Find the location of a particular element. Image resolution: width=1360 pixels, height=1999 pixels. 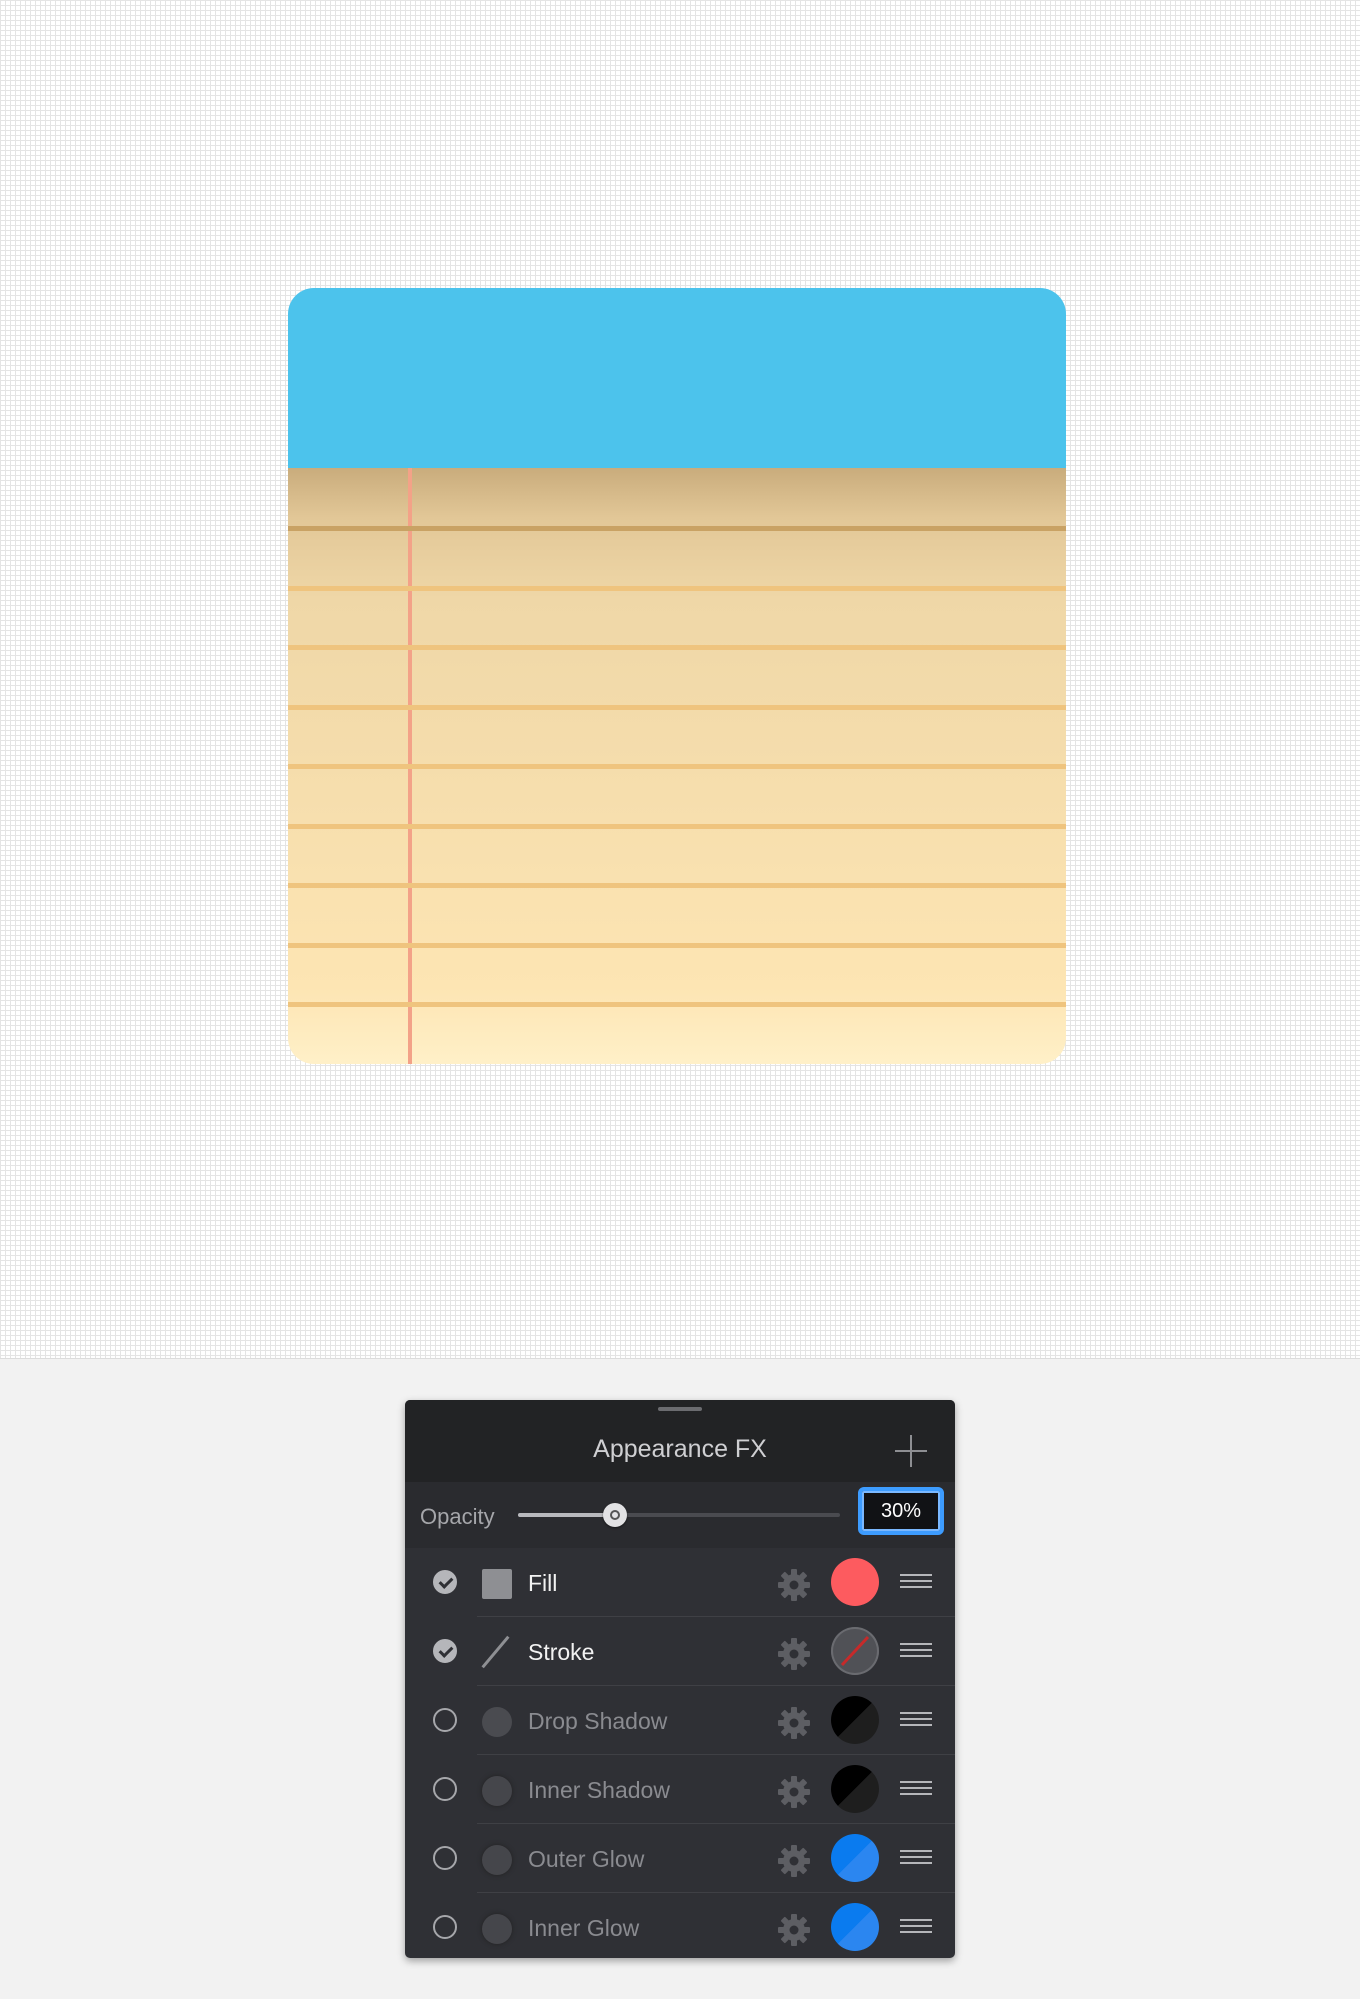

opacity-label: Opacity is located at coordinates (457, 1516).